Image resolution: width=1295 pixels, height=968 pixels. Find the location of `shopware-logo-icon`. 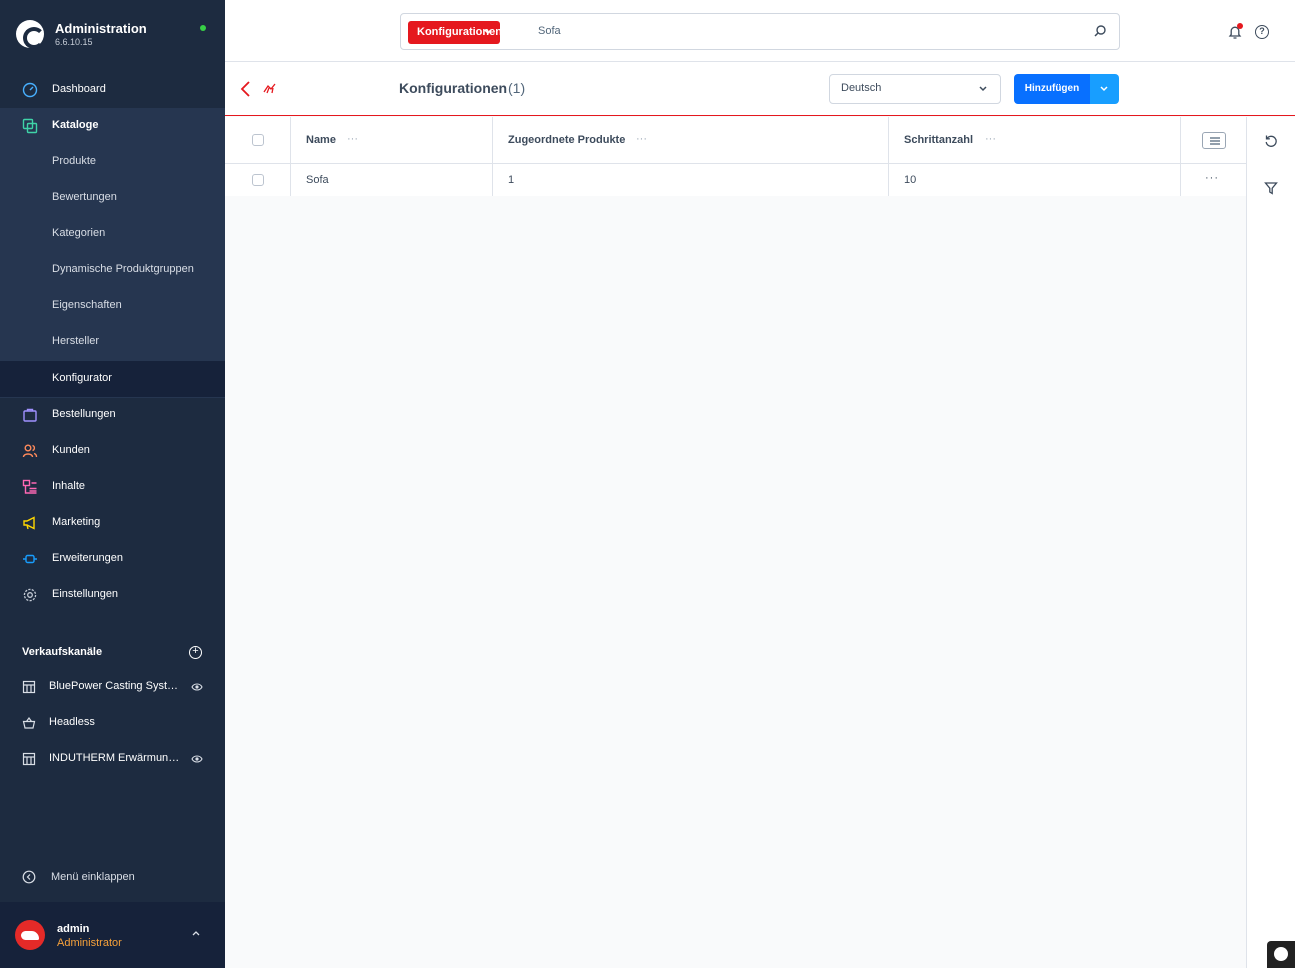

shopware-logo-icon is located at coordinates (30, 34).